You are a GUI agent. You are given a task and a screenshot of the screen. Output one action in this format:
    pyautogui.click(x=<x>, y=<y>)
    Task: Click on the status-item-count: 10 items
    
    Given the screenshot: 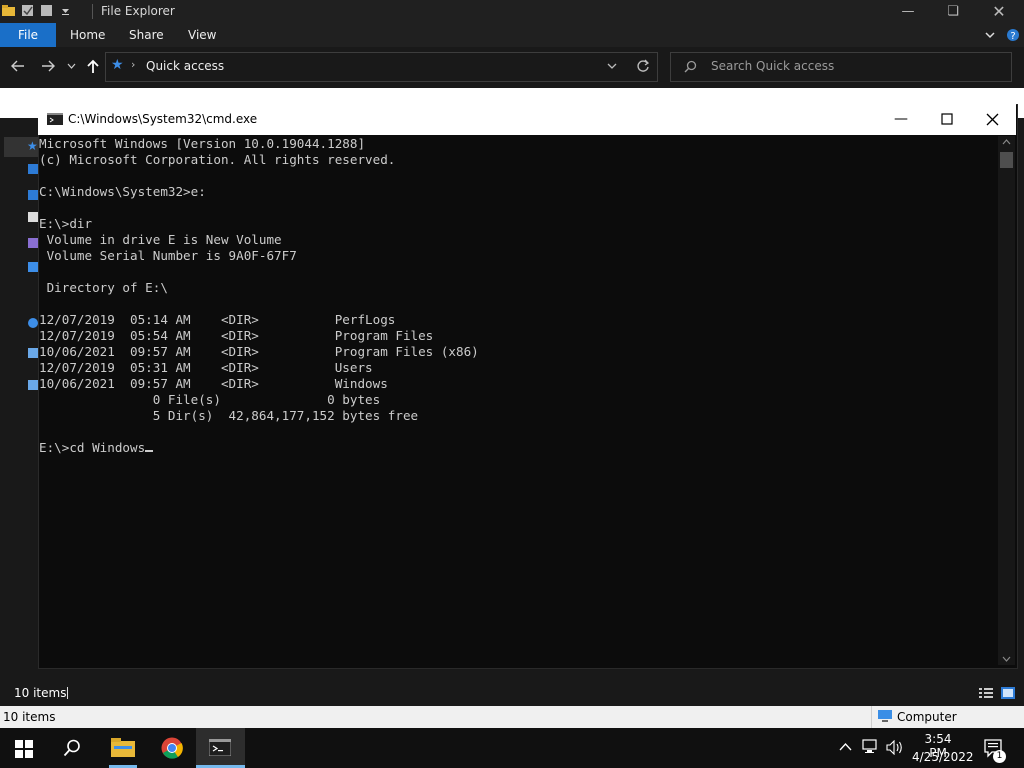 What is the action you would take?
    pyautogui.click(x=40, y=693)
    